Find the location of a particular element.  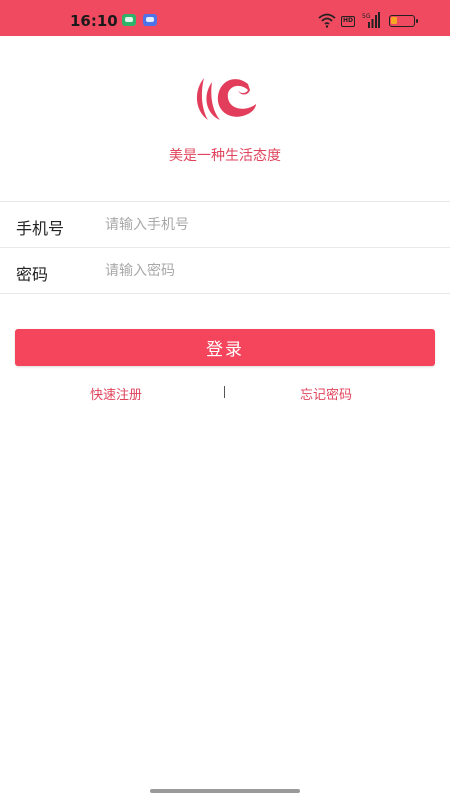

divider is located at coordinates (225, 293).